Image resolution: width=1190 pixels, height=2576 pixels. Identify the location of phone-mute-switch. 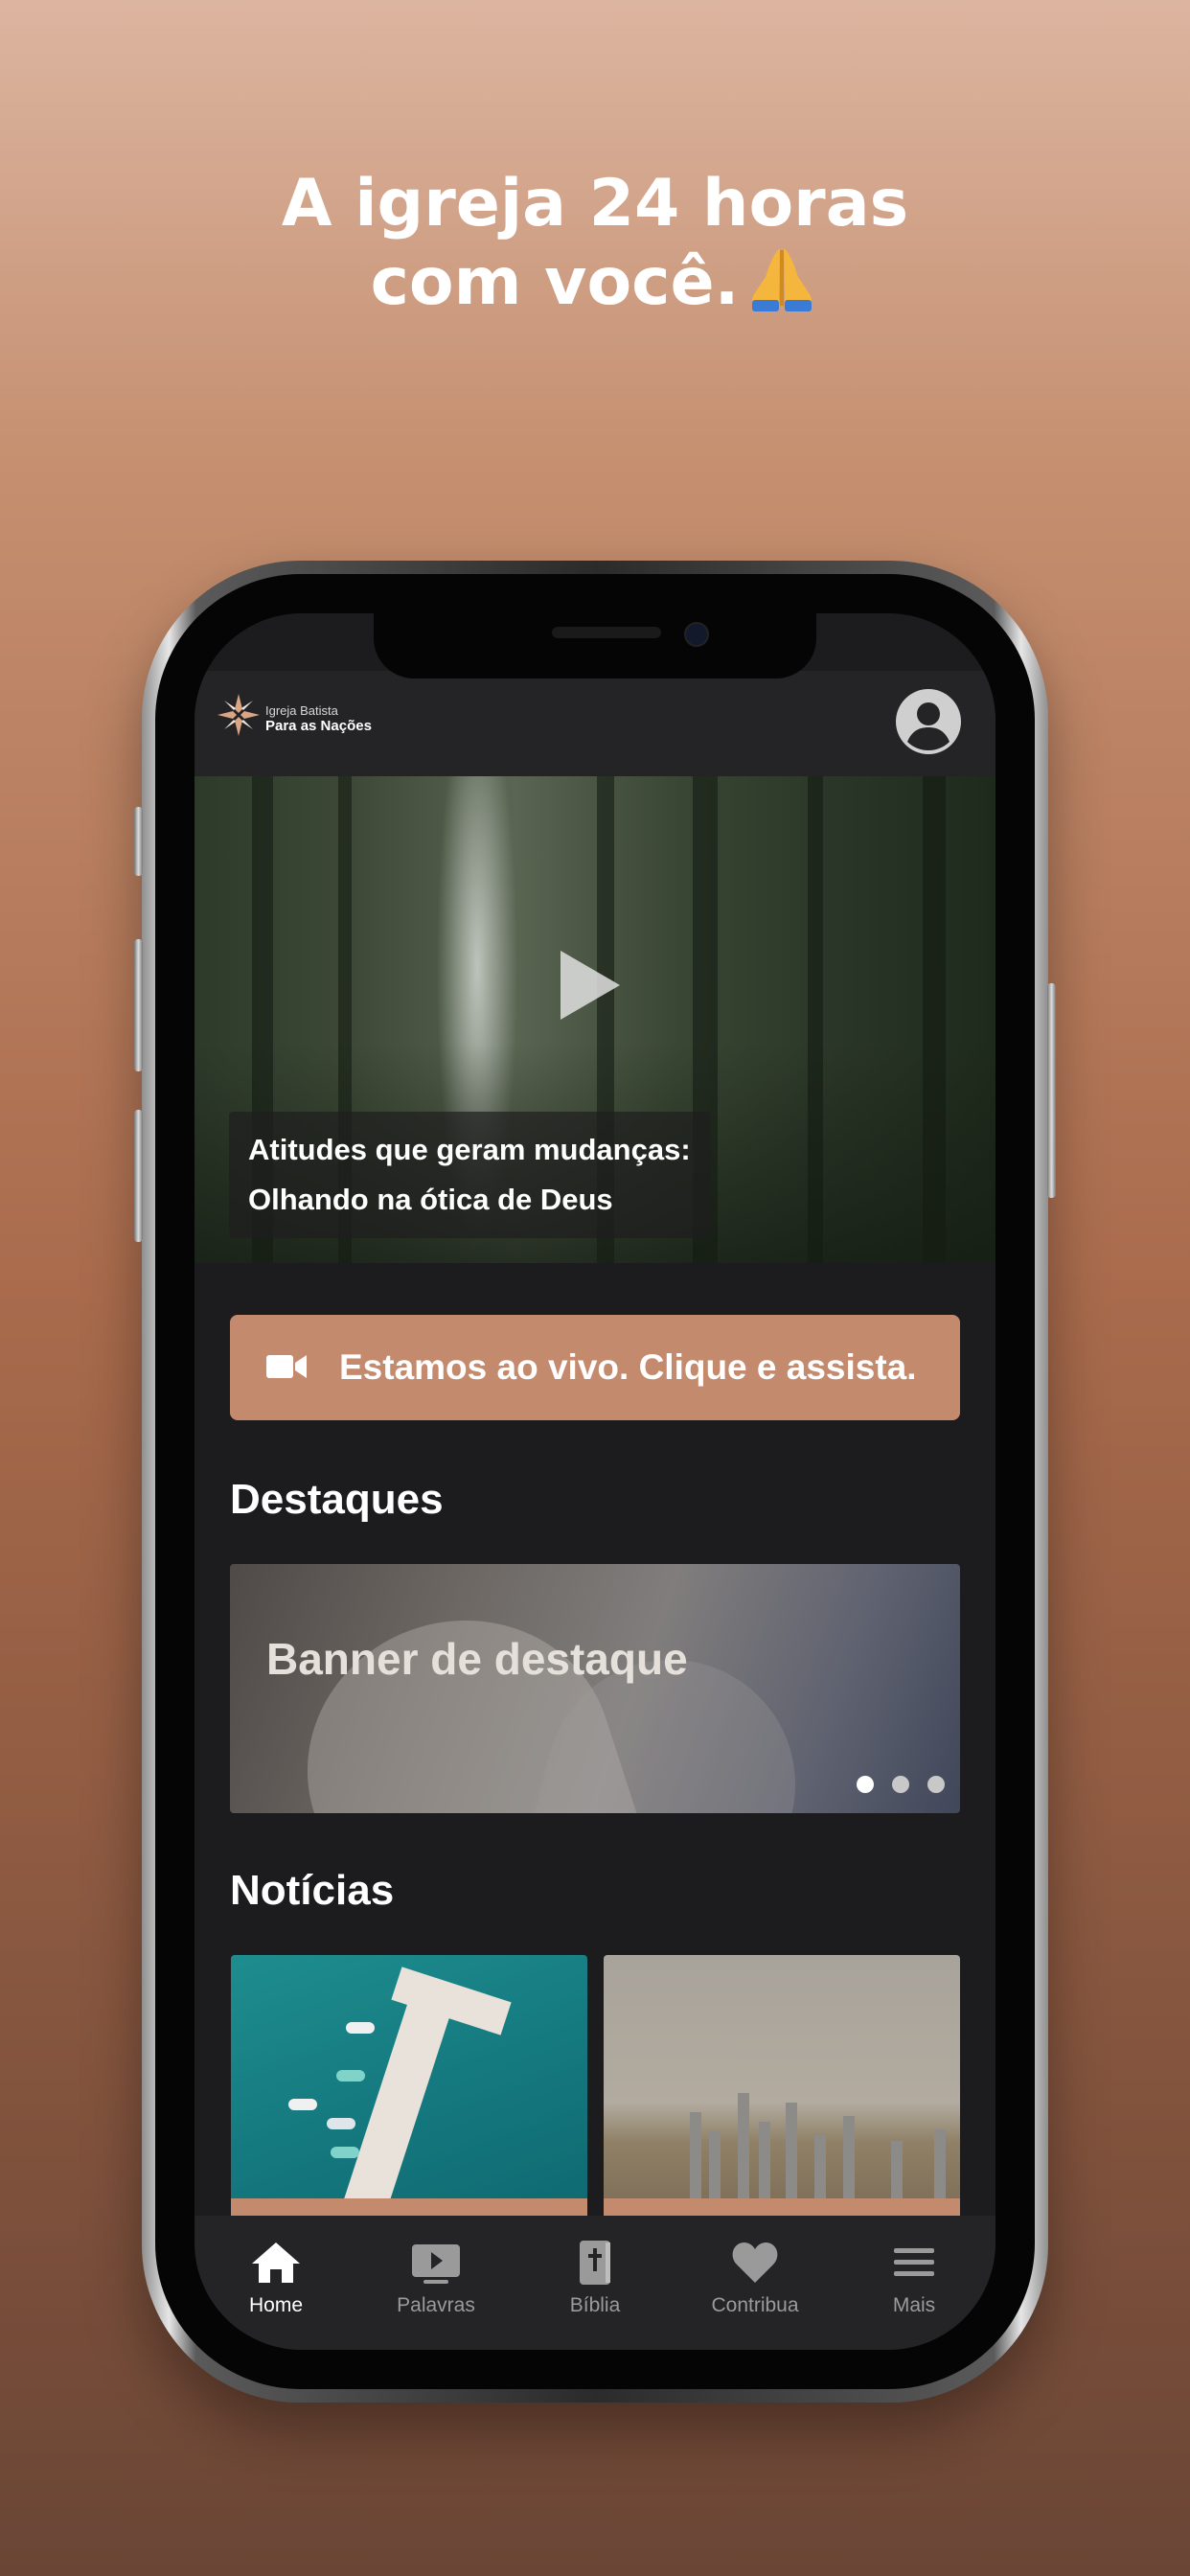
(139, 841).